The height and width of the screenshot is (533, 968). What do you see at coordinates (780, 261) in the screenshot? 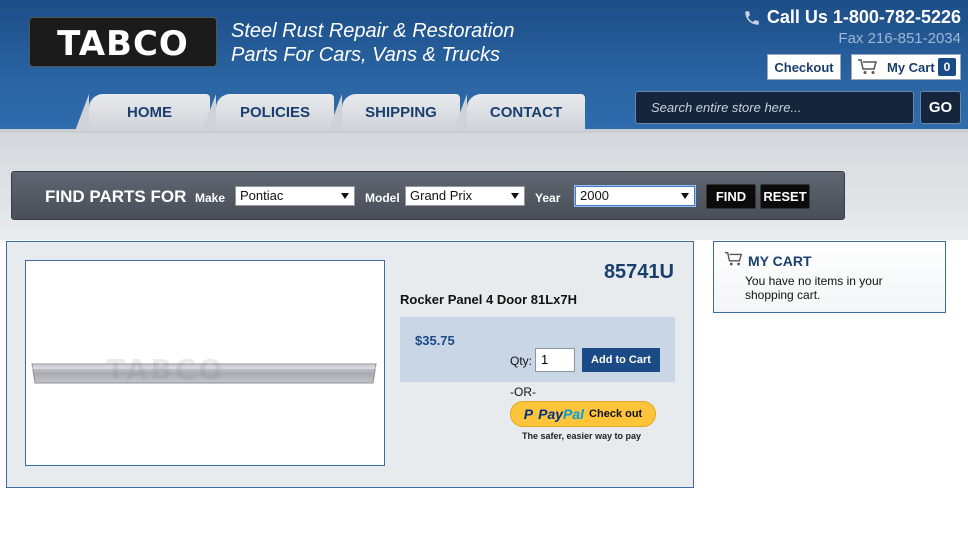
I see `my-cart-title: MY CART` at bounding box center [780, 261].